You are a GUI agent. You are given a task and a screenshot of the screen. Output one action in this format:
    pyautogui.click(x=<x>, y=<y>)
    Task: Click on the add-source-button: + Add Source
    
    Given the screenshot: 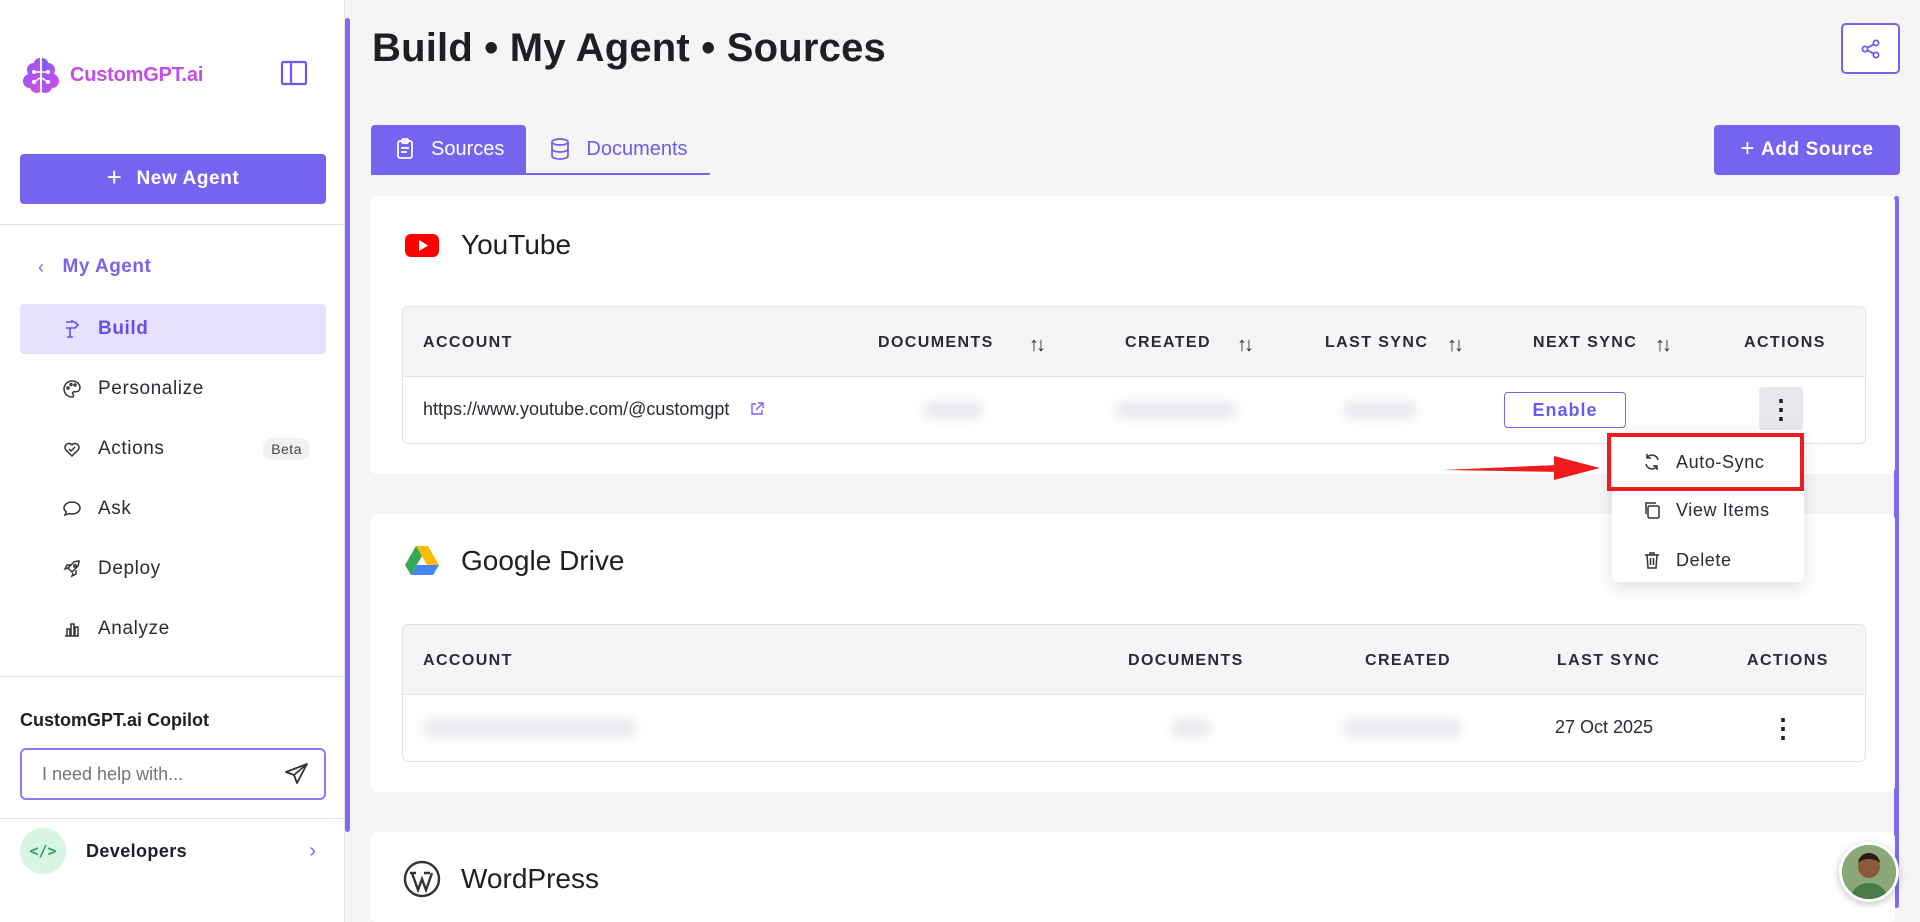 What is the action you would take?
    pyautogui.click(x=1807, y=150)
    